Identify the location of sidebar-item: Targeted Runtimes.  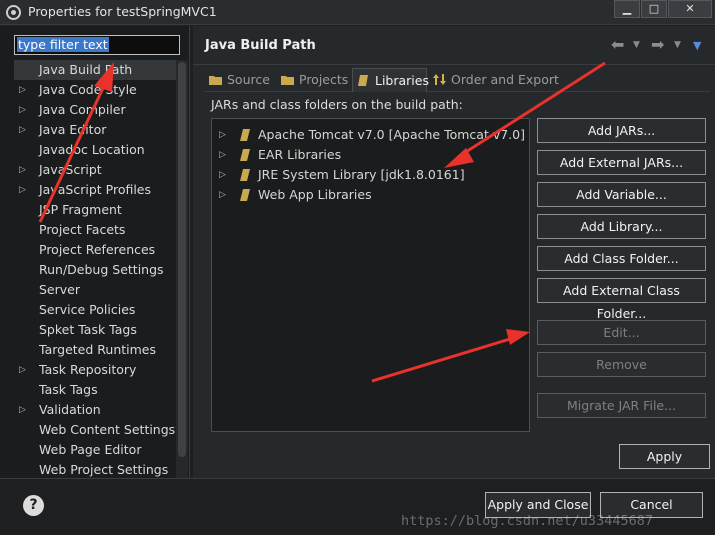
(95, 350).